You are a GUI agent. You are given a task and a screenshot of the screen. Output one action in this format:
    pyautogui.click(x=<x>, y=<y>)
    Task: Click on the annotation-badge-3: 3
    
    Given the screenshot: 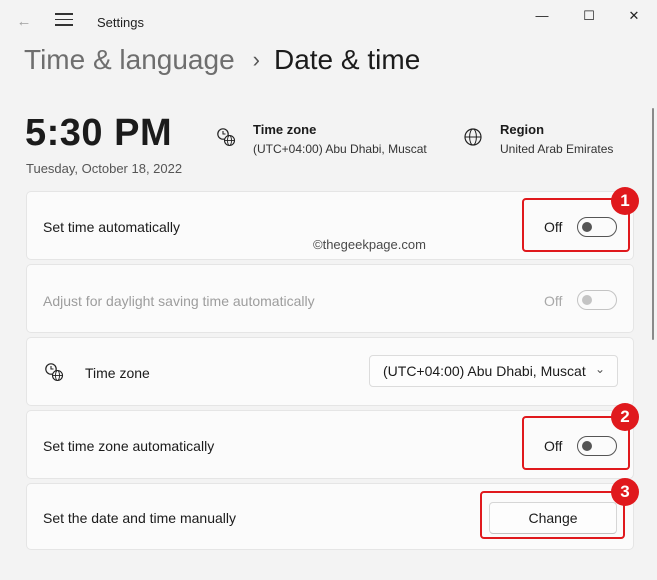 What is the action you would take?
    pyautogui.click(x=625, y=492)
    